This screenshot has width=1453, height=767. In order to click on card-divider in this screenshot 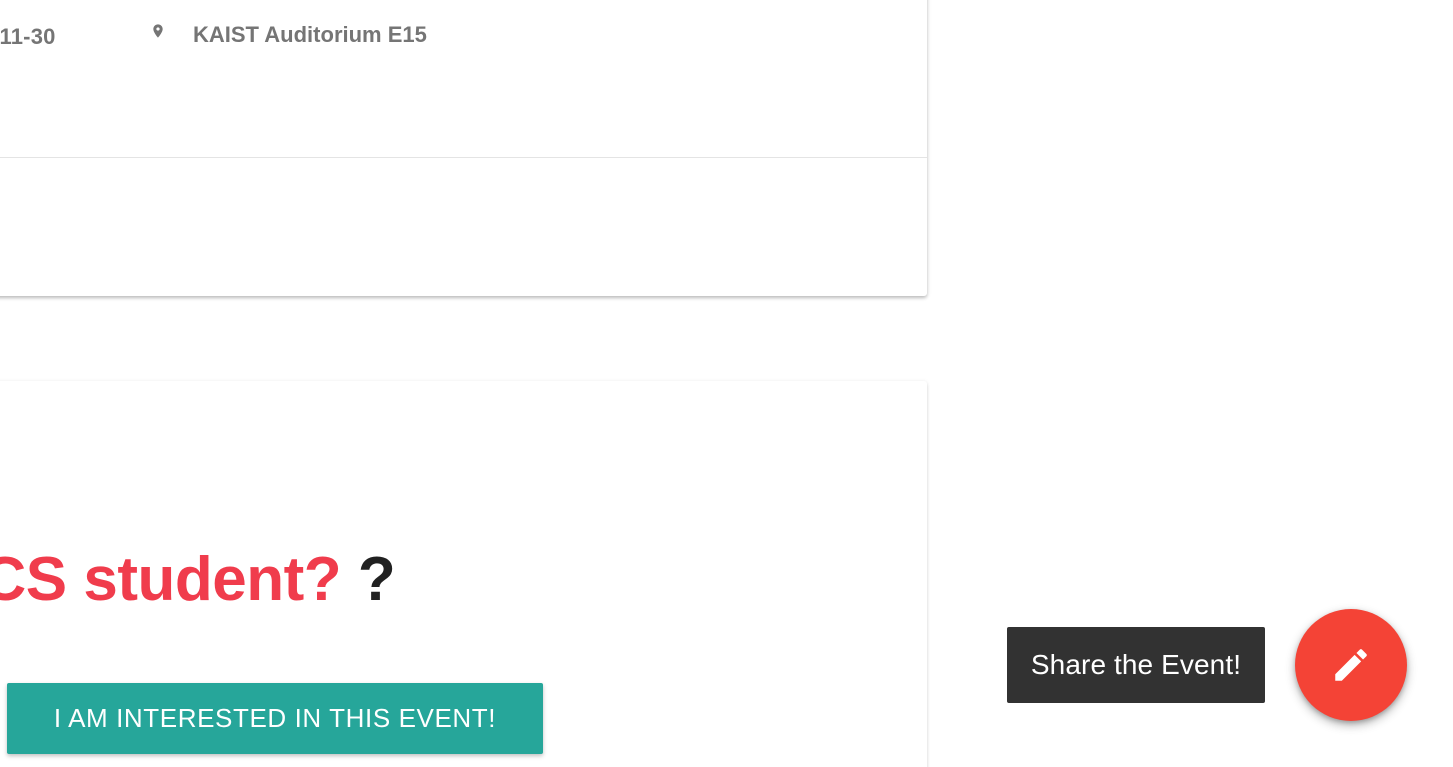, I will do `click(463, 157)`.